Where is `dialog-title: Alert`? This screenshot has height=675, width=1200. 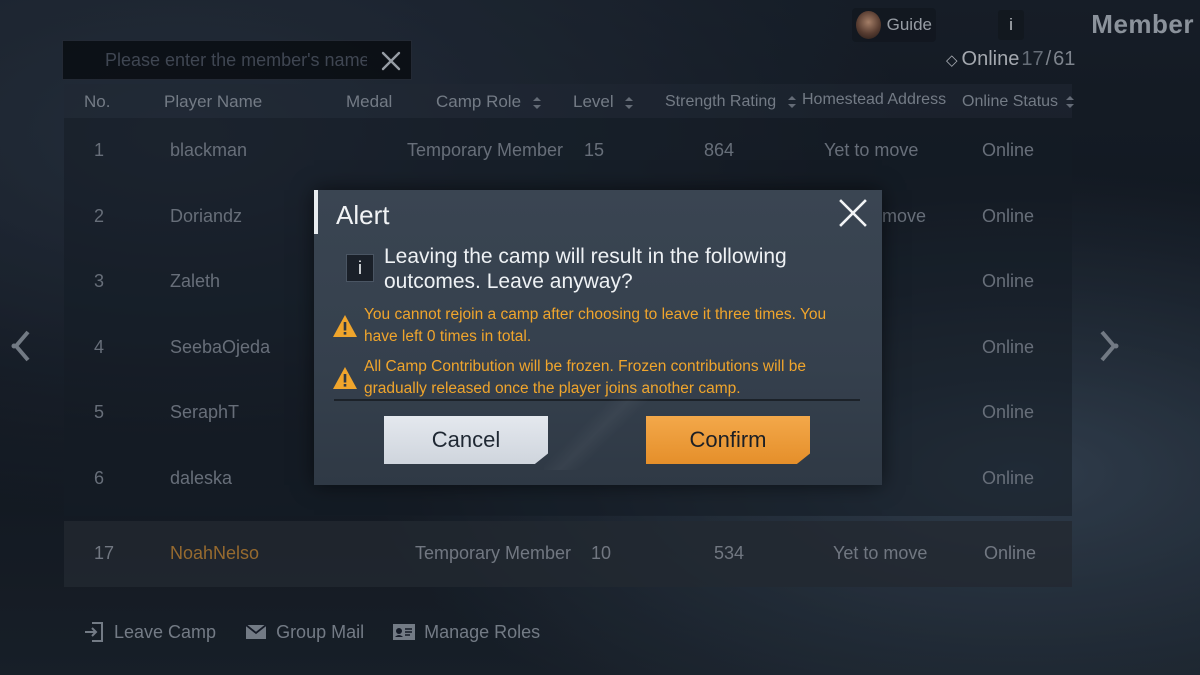 dialog-title: Alert is located at coordinates (363, 215).